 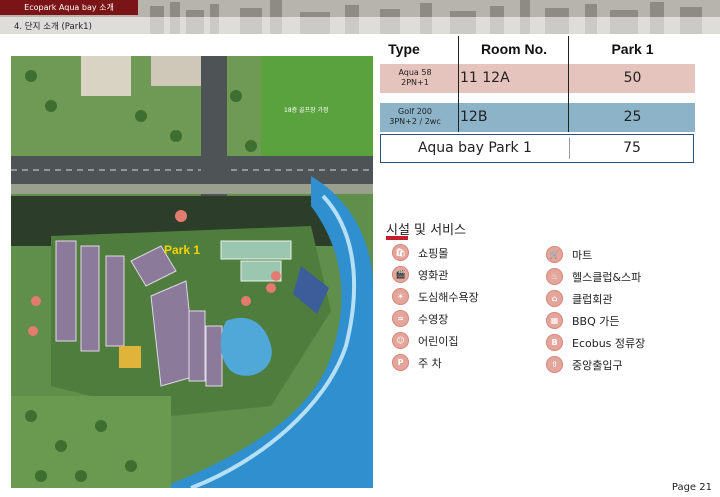 What do you see at coordinates (554, 254) in the screenshot?
I see `mart-icon: 🛒` at bounding box center [554, 254].